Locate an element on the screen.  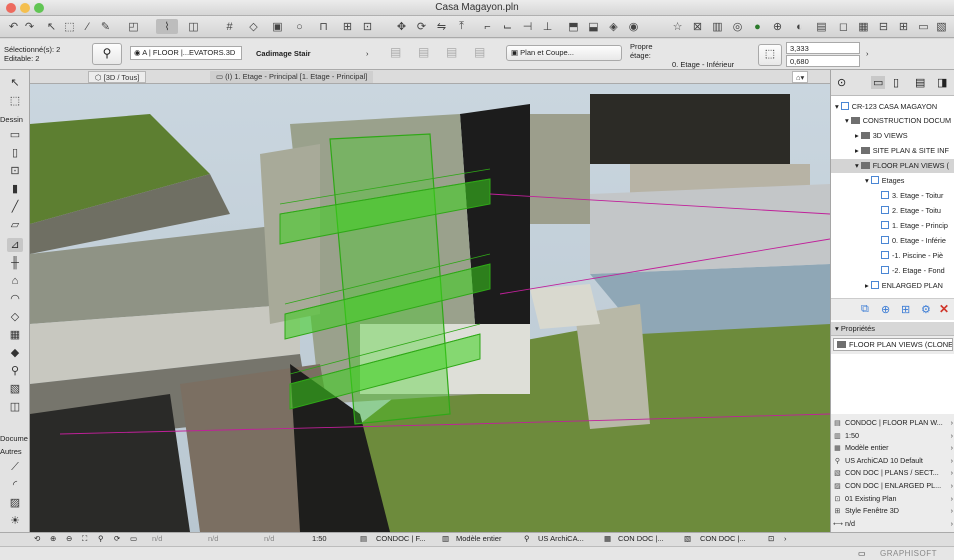
teamwork-icon: ◎ is located at coordinates (737, 26).